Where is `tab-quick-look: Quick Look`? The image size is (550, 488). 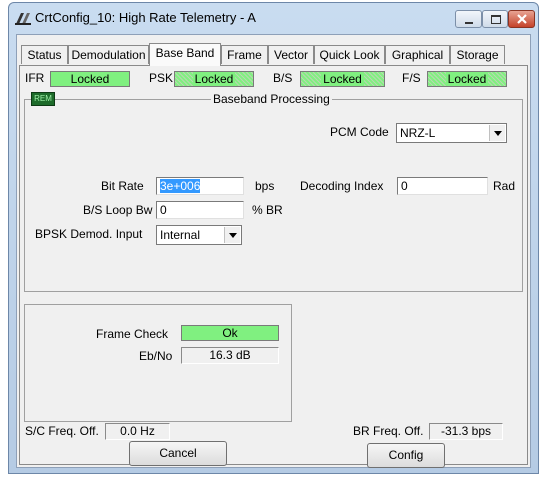 tab-quick-look: Quick Look is located at coordinates (349, 54).